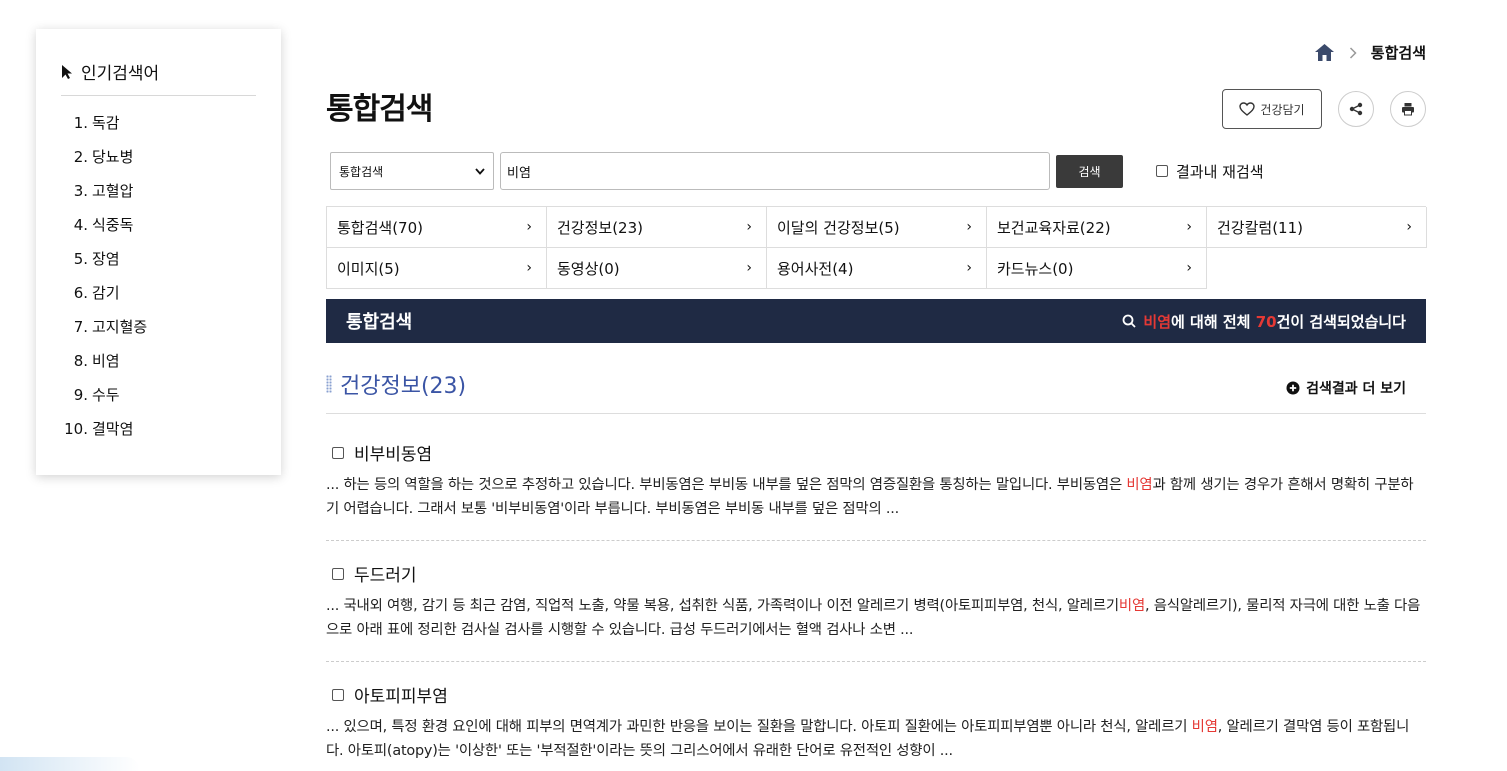 The height and width of the screenshot is (771, 1507). I want to click on item-title: 두드러기, so click(385, 573).